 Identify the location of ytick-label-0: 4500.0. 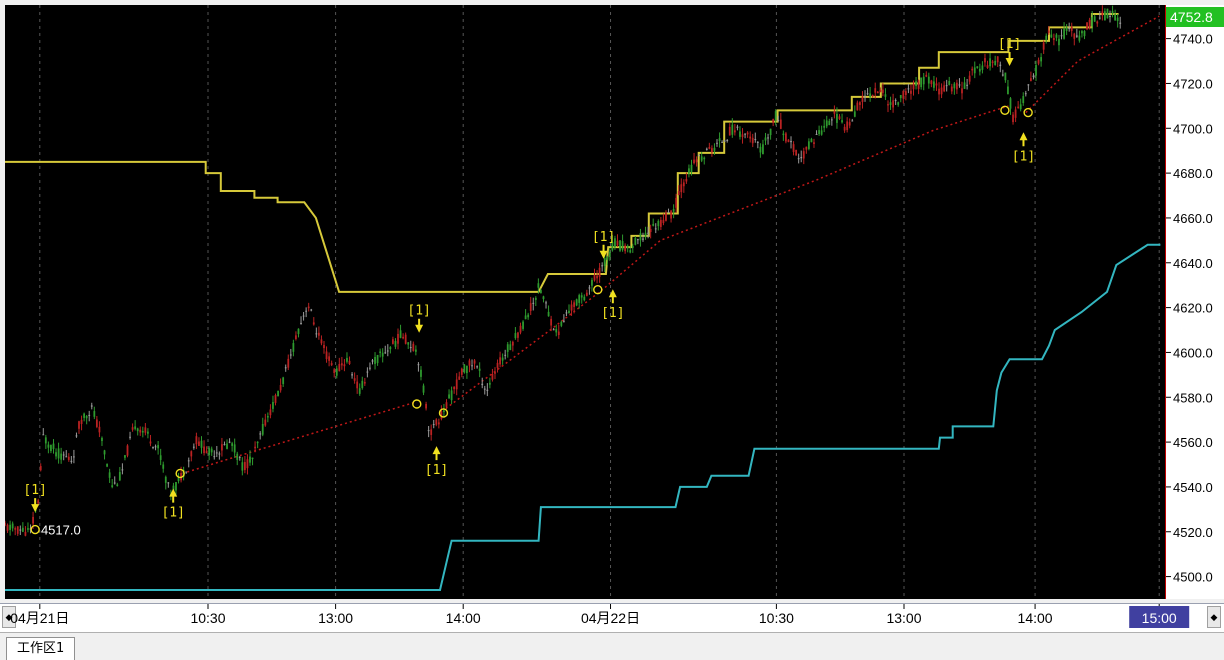
(1193, 577).